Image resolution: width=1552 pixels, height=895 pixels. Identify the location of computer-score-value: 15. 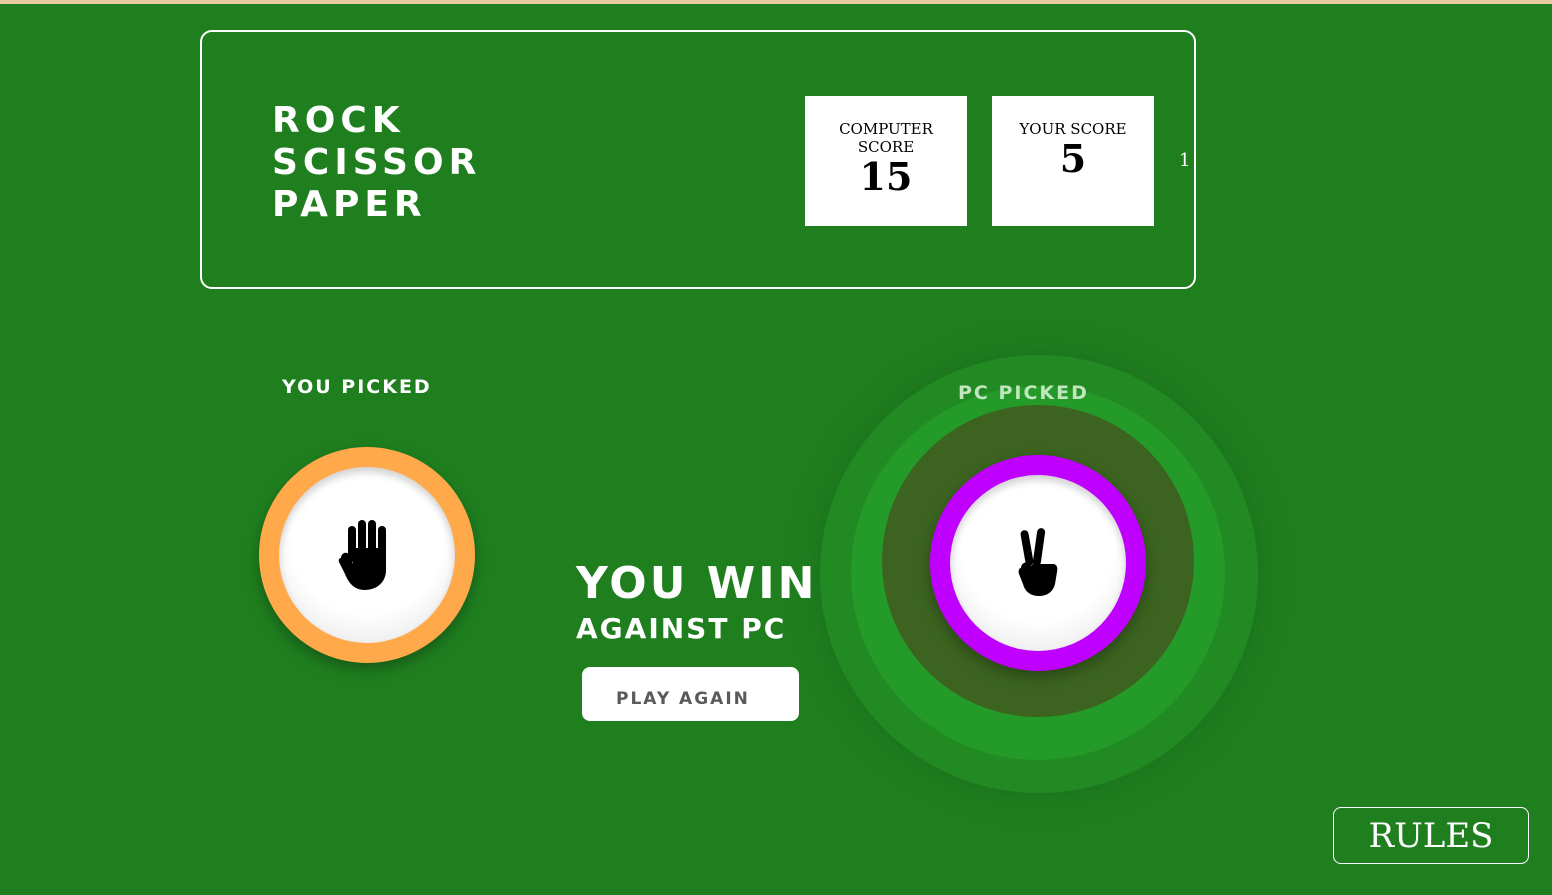
(886, 176).